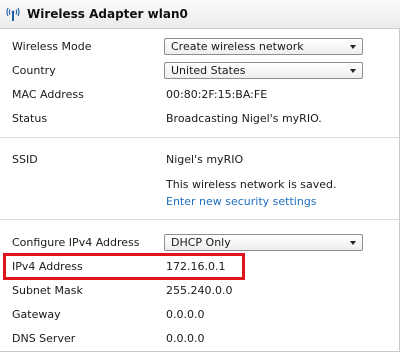 This screenshot has height=354, width=402. What do you see at coordinates (44, 338) in the screenshot?
I see `dns-server-label: DNS Server` at bounding box center [44, 338].